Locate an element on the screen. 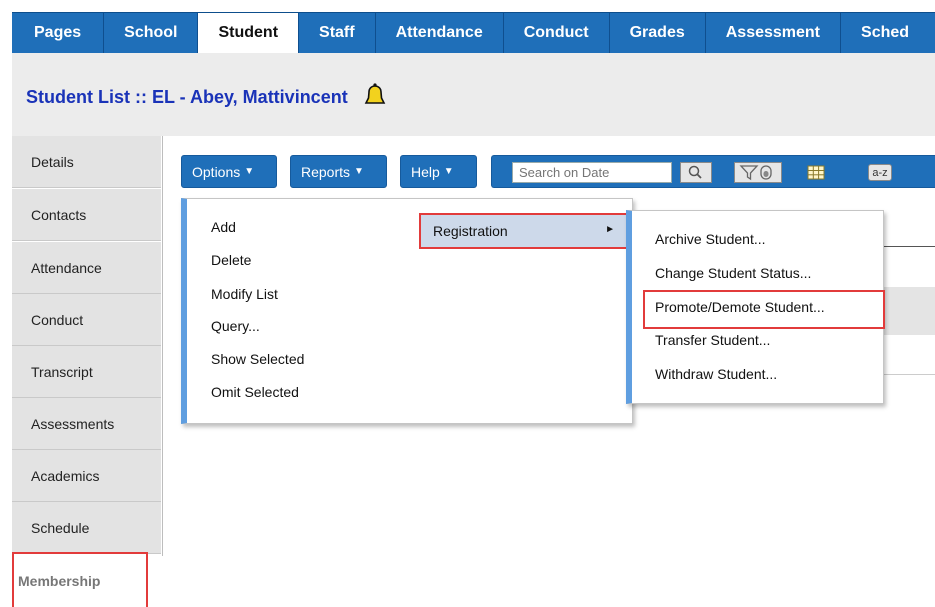 The width and height of the screenshot is (935, 607). sidebar-item-transcript: Transcript is located at coordinates (86, 372).